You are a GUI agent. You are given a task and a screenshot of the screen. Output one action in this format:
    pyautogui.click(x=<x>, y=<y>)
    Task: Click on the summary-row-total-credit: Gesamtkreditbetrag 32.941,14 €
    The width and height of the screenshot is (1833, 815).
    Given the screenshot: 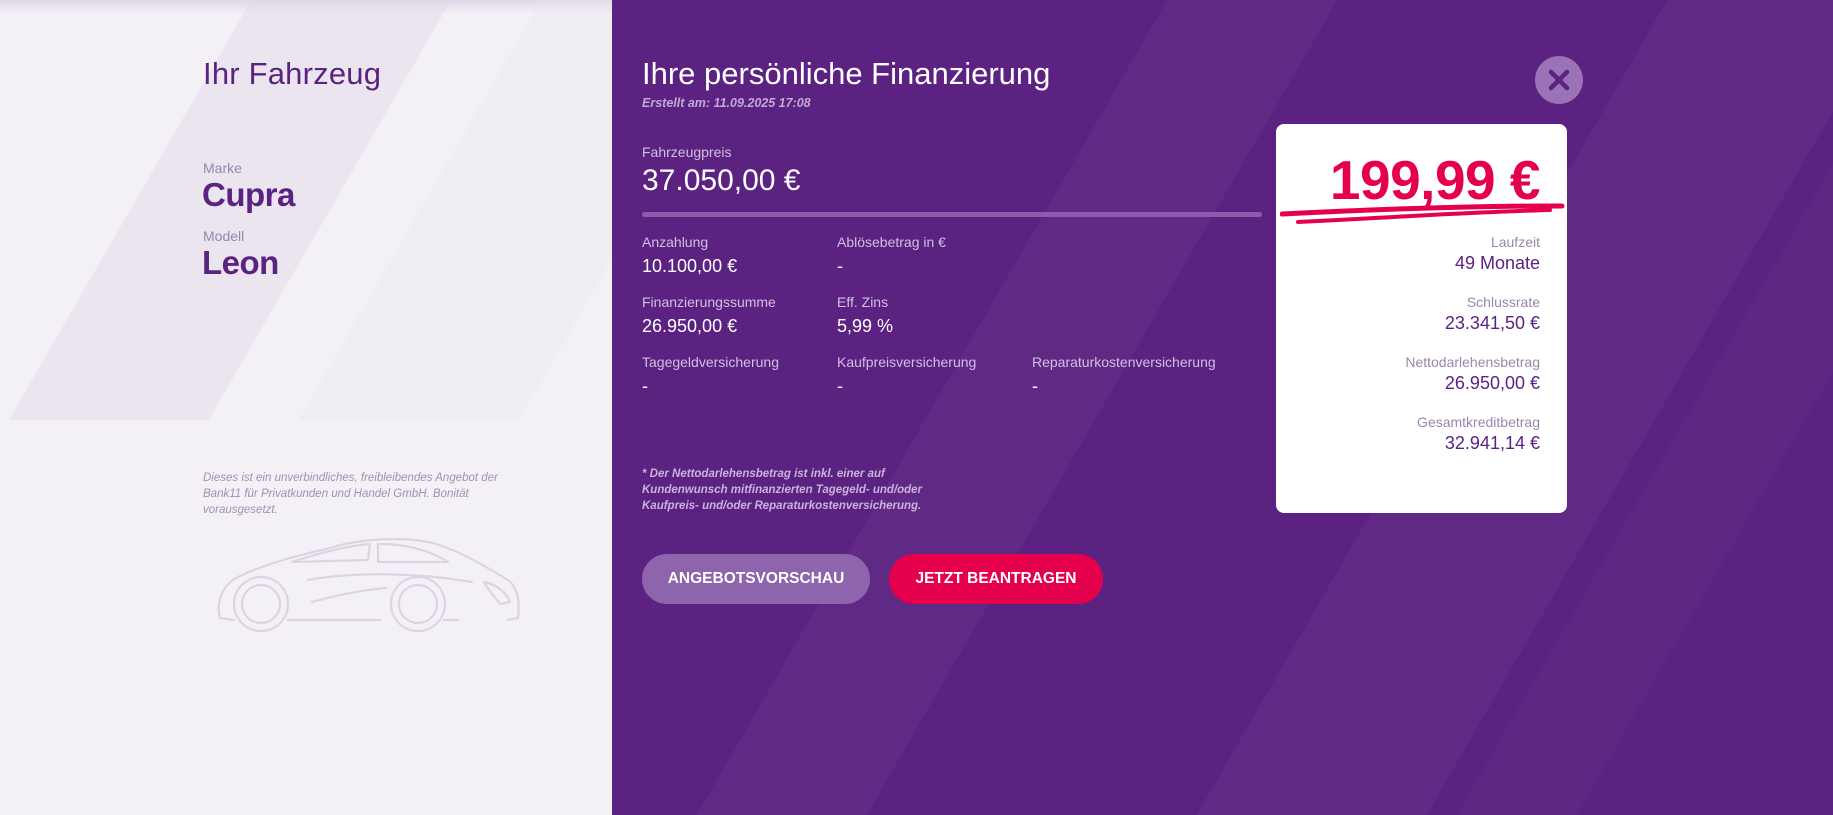 What is the action you would take?
    pyautogui.click(x=1478, y=434)
    